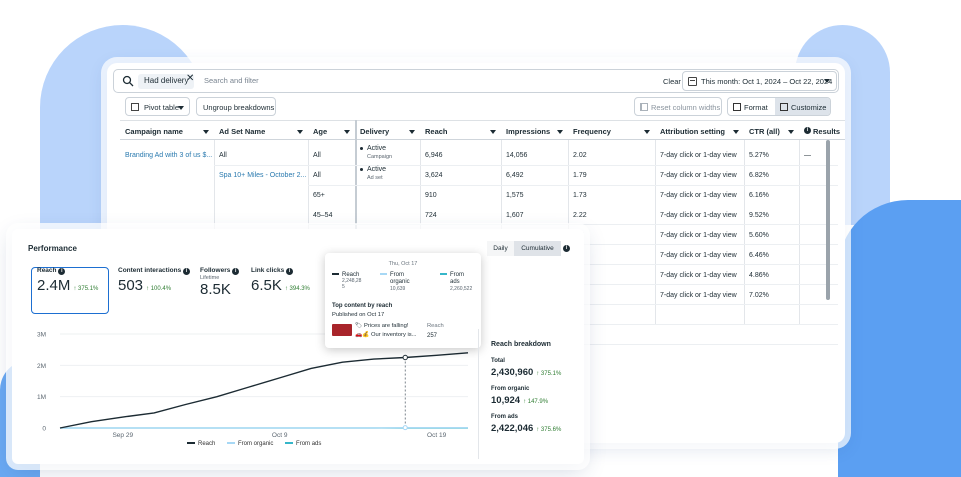  What do you see at coordinates (207, 444) in the screenshot?
I see `legend-reach: Reach` at bounding box center [207, 444].